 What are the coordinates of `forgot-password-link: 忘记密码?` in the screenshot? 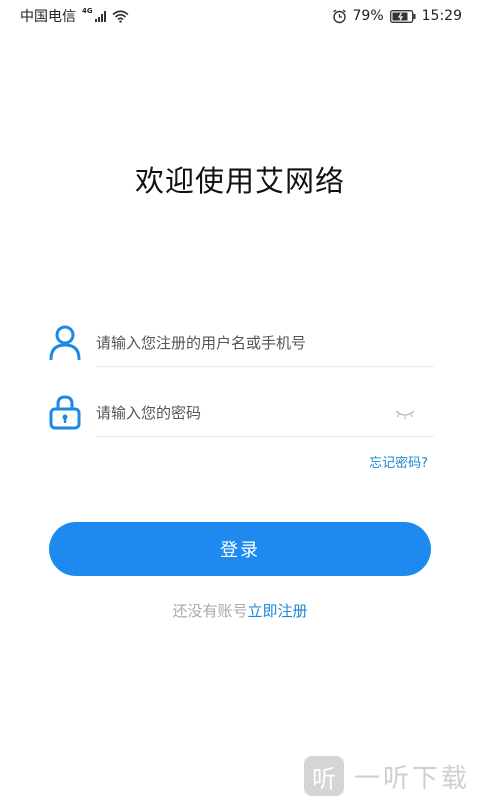 It's located at (398, 461).